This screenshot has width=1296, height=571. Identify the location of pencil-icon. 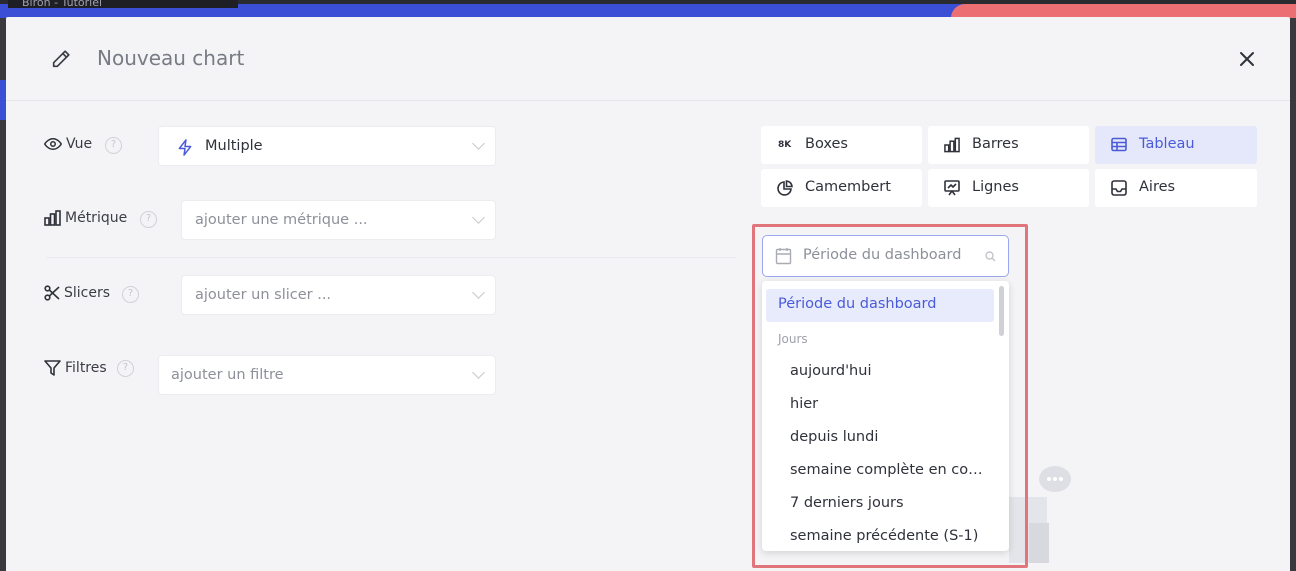
(61, 59).